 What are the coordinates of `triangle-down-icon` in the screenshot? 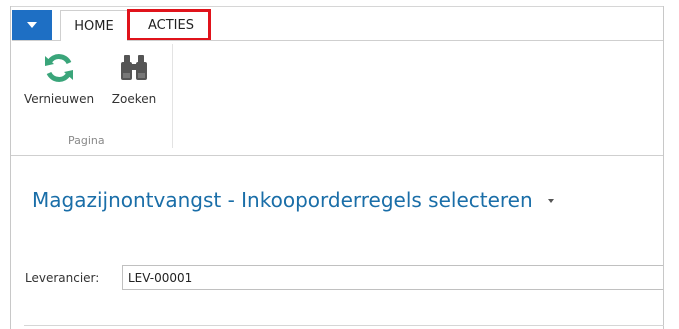 It's located at (32, 25).